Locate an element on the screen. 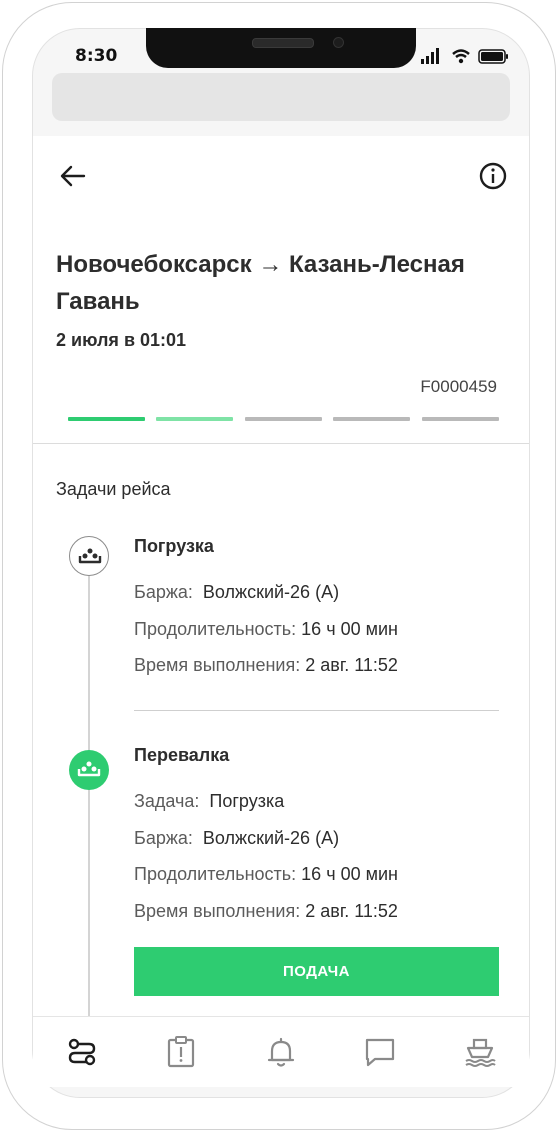 Image resolution: width=560 pixels, height=1134 pixels. transshipment-task-icon is located at coordinates (89, 770).